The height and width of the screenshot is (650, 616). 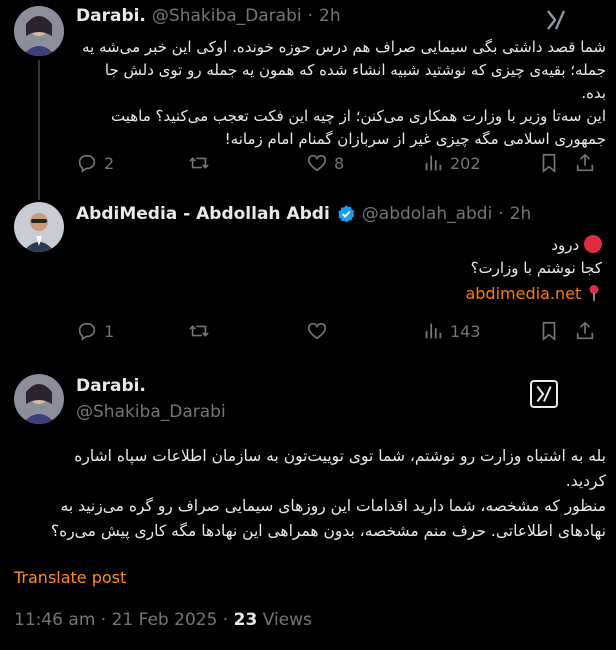 I want to click on like-button: 8, so click(x=325, y=163).